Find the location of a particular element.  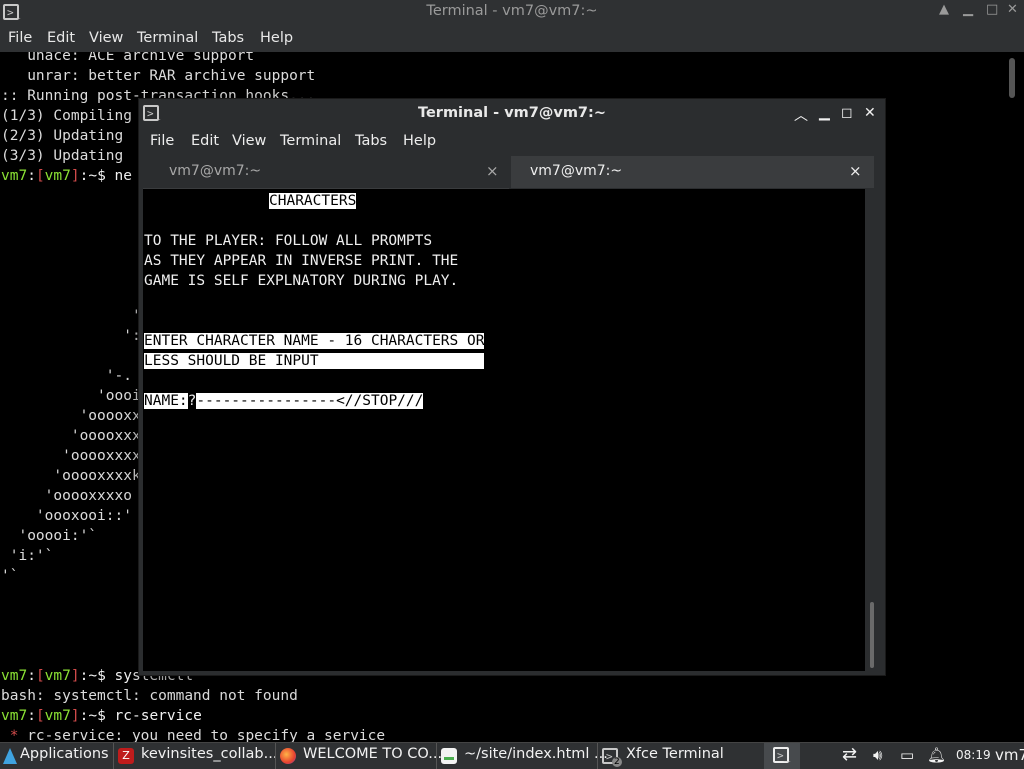

game-text: GAME IS SELF EXPLNATORY DURING PLAY. is located at coordinates (301, 281).